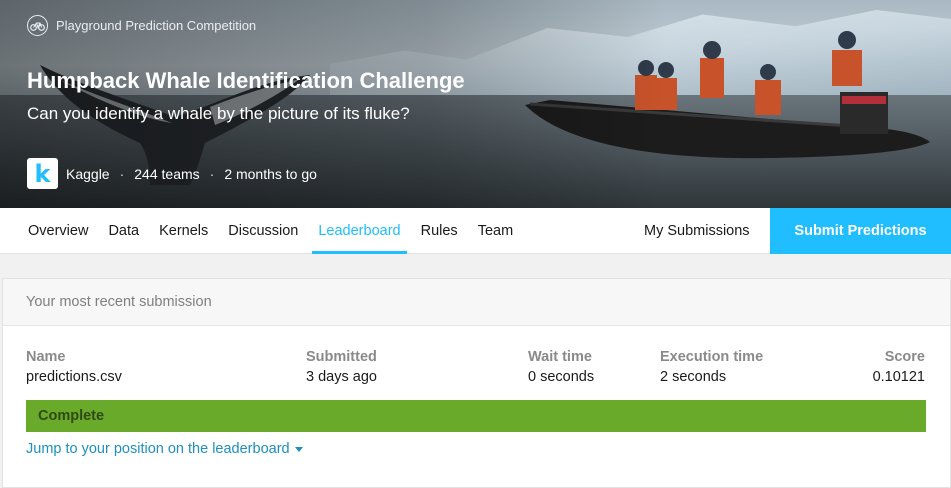  I want to click on wait-time-column: Wait time 0 seconds, so click(561, 367).